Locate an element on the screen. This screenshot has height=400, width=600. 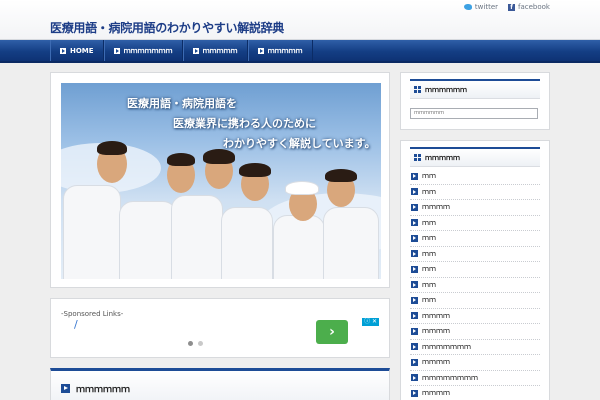
category-item: ｍｍｍｍｍｍｍ is located at coordinates (475, 347).